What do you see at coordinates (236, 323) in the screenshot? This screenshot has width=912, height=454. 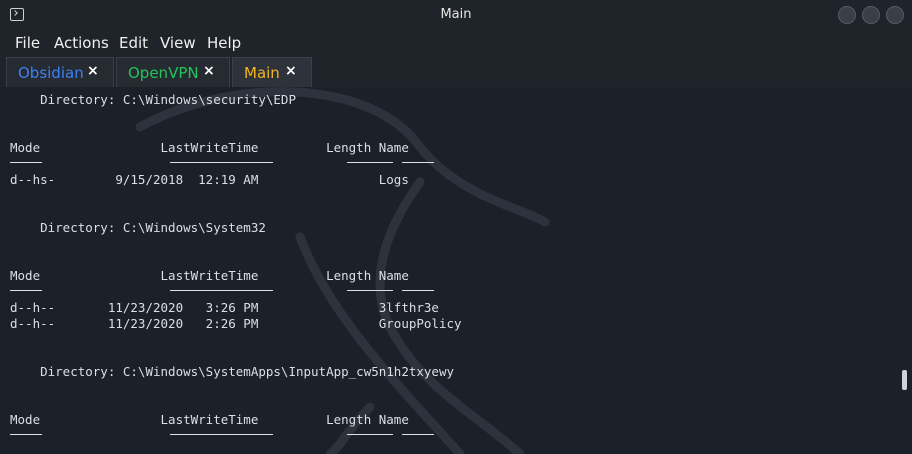 I see `terminal-line: d--h-- 11/23/2020 2:26 PM GroupPolicy` at bounding box center [236, 323].